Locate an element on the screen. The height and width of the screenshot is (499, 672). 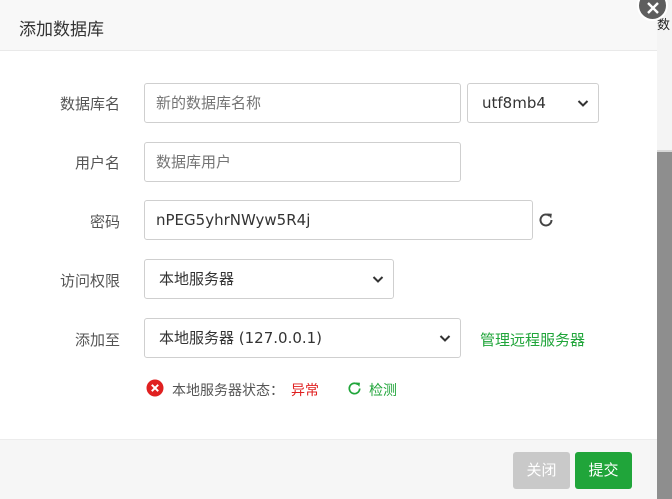
server-status-value: 异常 is located at coordinates (305, 391).